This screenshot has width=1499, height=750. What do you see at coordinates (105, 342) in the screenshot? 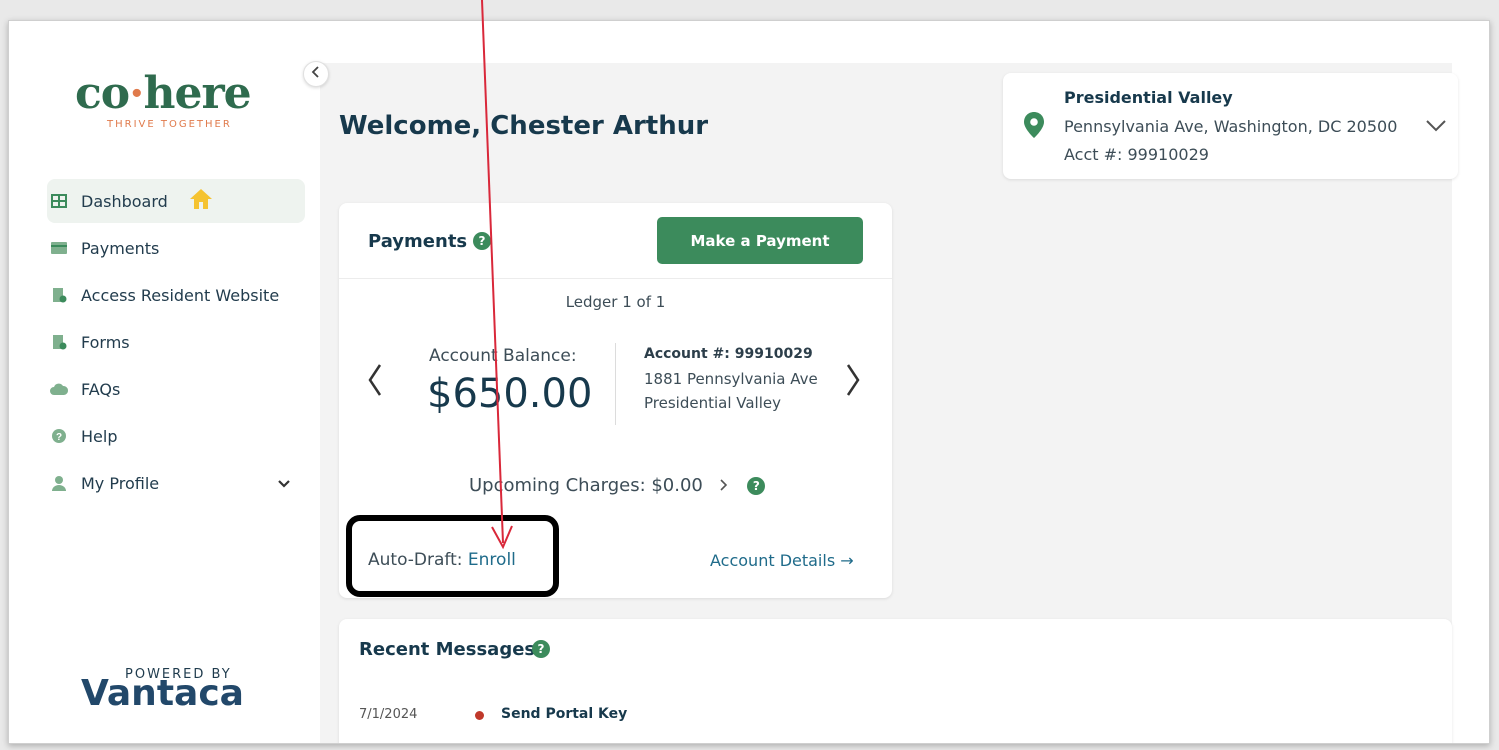
I see `sidebar-item-label: Forms` at bounding box center [105, 342].